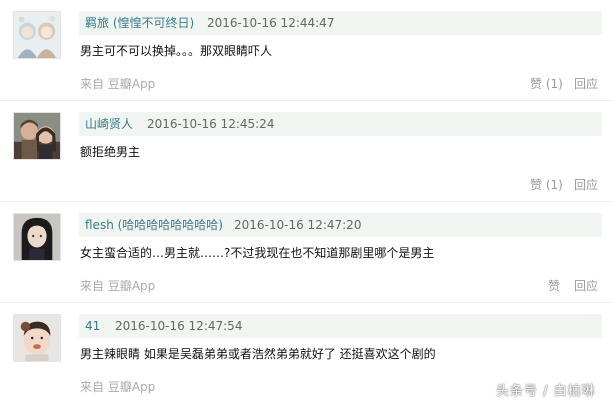  I want to click on timestamp: 2016-10-16 12:45:24, so click(211, 124).